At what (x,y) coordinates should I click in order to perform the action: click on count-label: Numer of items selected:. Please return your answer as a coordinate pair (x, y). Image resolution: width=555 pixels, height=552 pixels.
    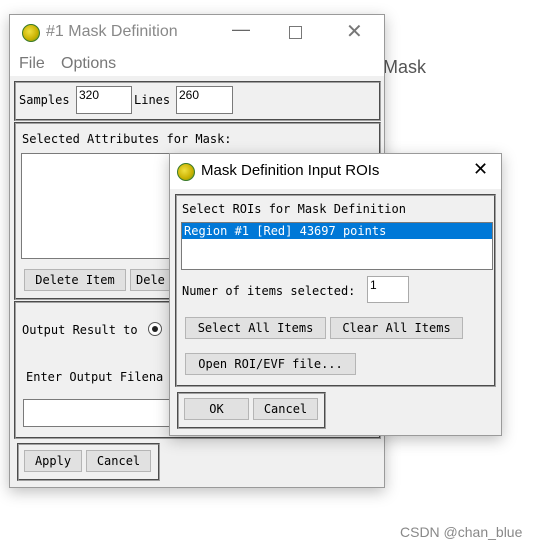
    Looking at the image, I should click on (269, 291).